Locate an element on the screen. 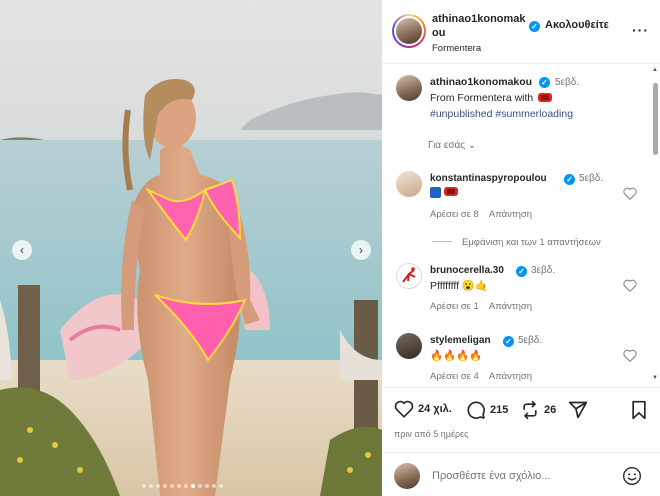  comment-button: 215 is located at coordinates (487, 410).